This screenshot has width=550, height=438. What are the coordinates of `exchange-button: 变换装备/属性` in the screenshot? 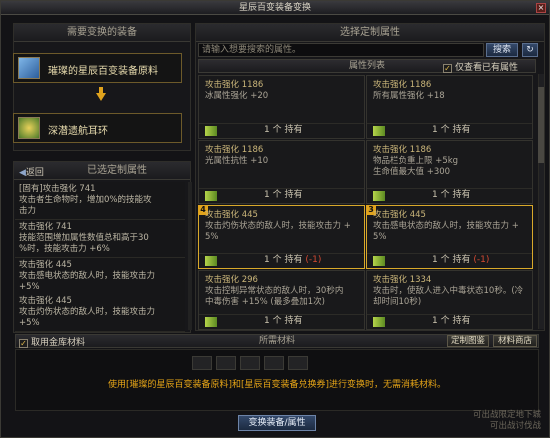 It's located at (277, 423).